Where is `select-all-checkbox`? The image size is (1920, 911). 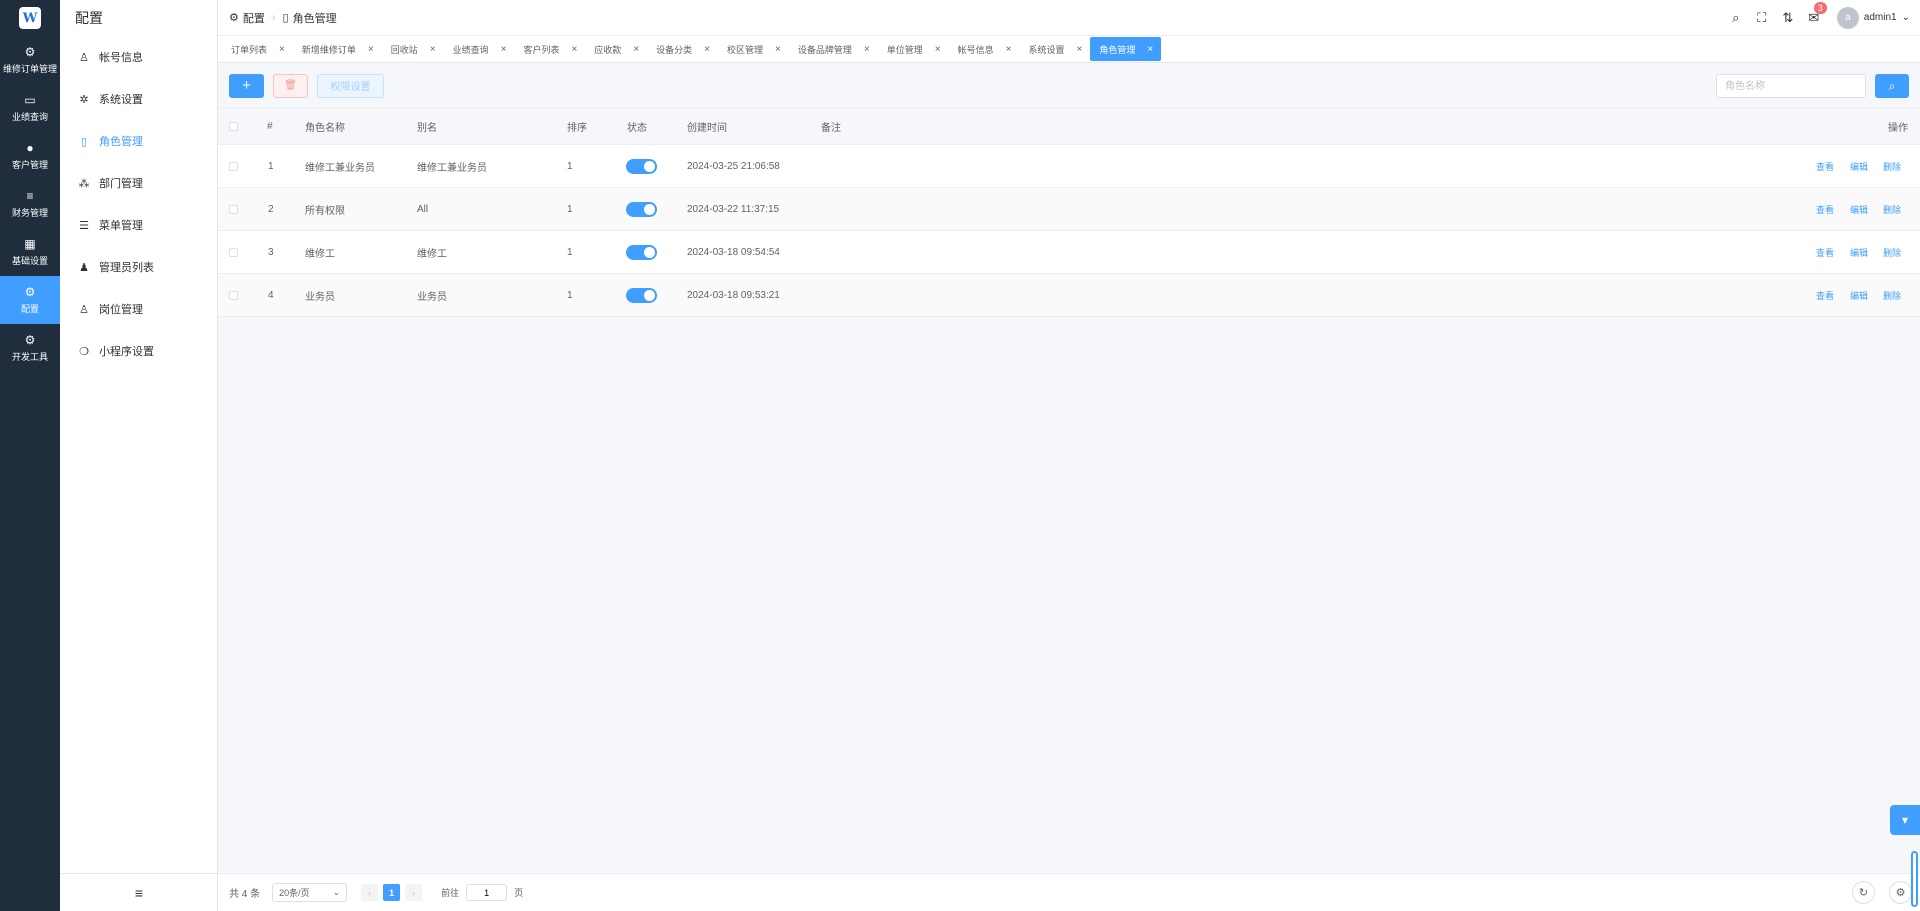 select-all-checkbox is located at coordinates (233, 126).